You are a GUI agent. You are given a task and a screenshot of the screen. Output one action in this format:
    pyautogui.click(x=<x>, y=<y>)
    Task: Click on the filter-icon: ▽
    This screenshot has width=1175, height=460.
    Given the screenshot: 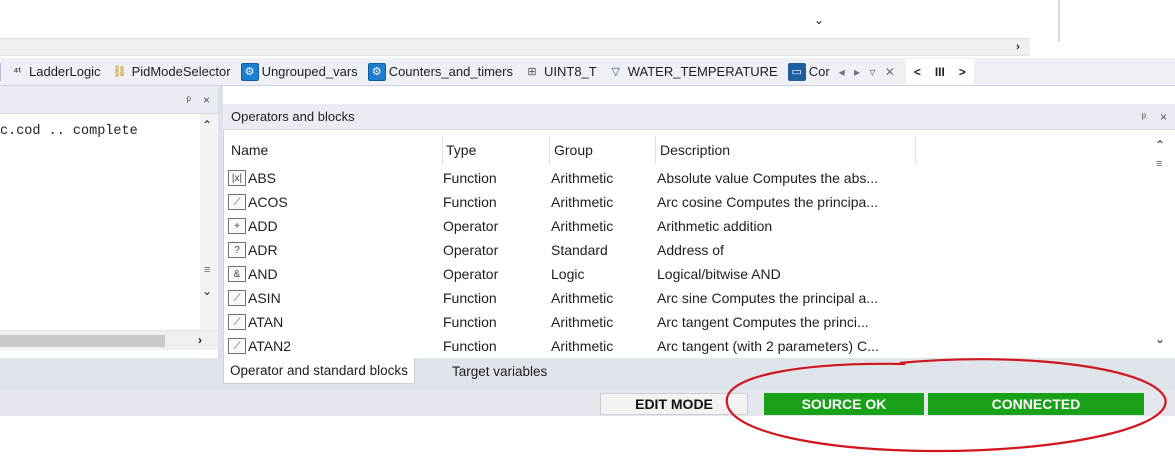 What is the action you would take?
    pyautogui.click(x=615, y=72)
    